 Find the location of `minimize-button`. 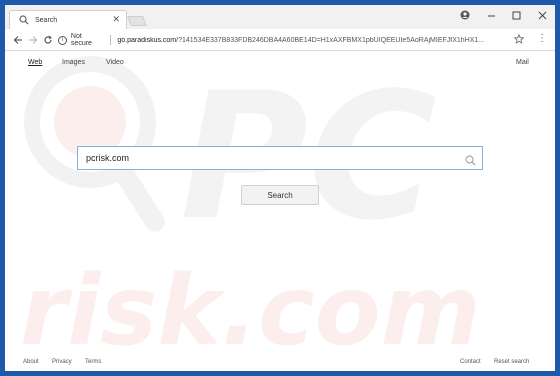

minimize-button is located at coordinates (491, 15).